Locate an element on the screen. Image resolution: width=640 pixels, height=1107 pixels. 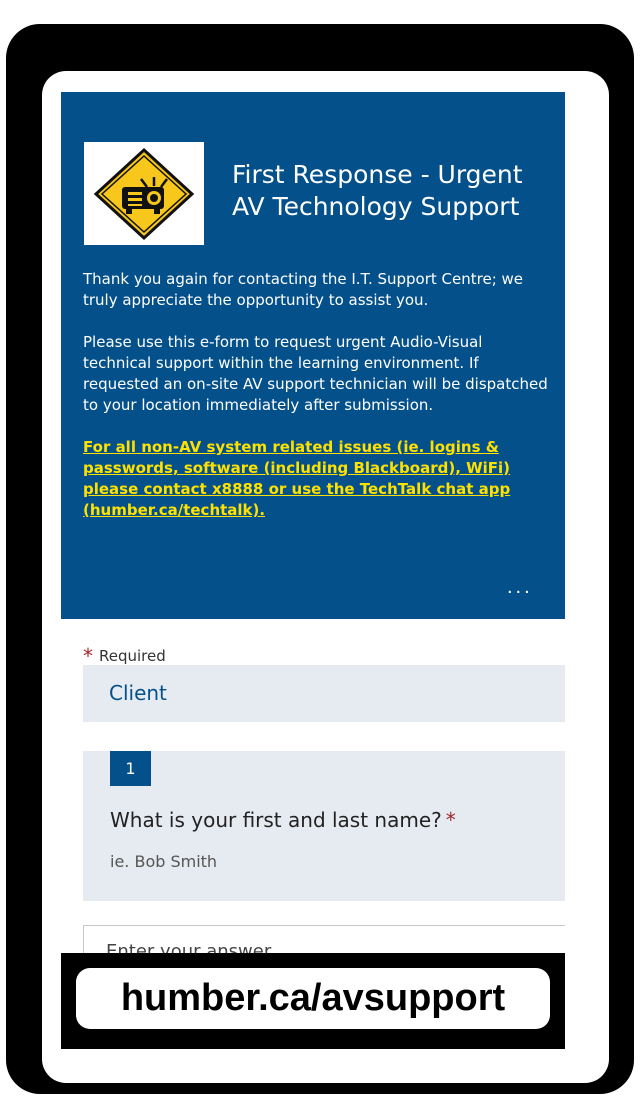
url-banner: humber.ca/avsupport is located at coordinates (313, 1001).